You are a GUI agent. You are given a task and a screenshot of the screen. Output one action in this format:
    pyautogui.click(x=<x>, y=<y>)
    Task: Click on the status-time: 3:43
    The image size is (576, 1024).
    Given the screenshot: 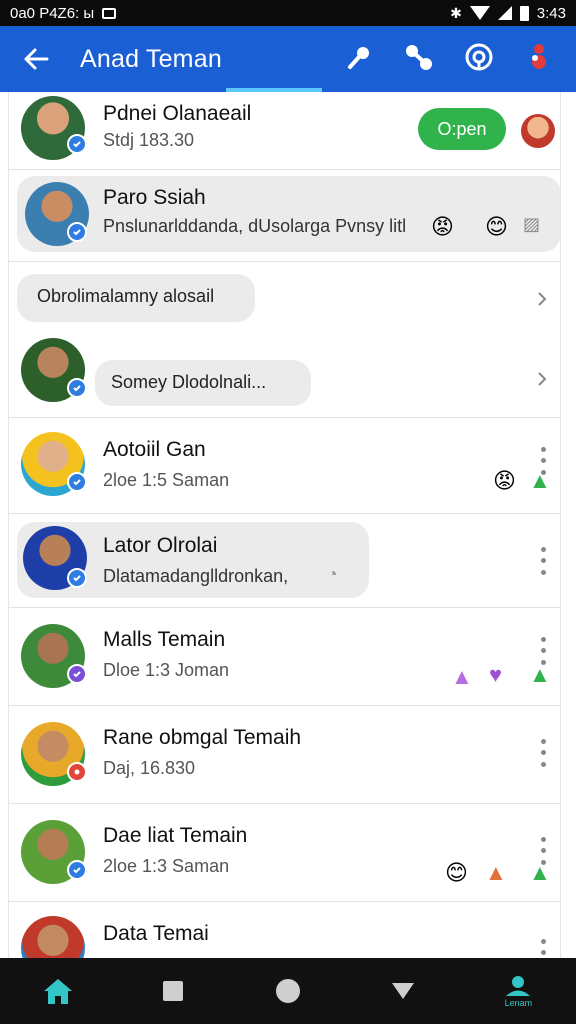 What is the action you would take?
    pyautogui.click(x=551, y=13)
    